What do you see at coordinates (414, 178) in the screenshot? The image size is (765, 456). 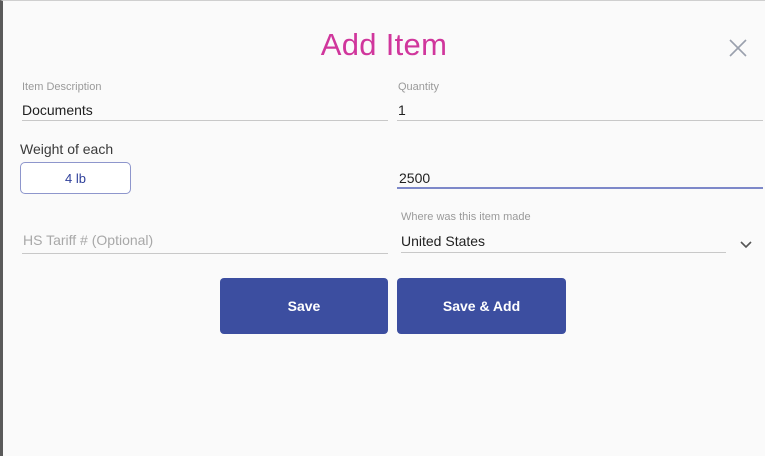 I see `value-input: 2500` at bounding box center [414, 178].